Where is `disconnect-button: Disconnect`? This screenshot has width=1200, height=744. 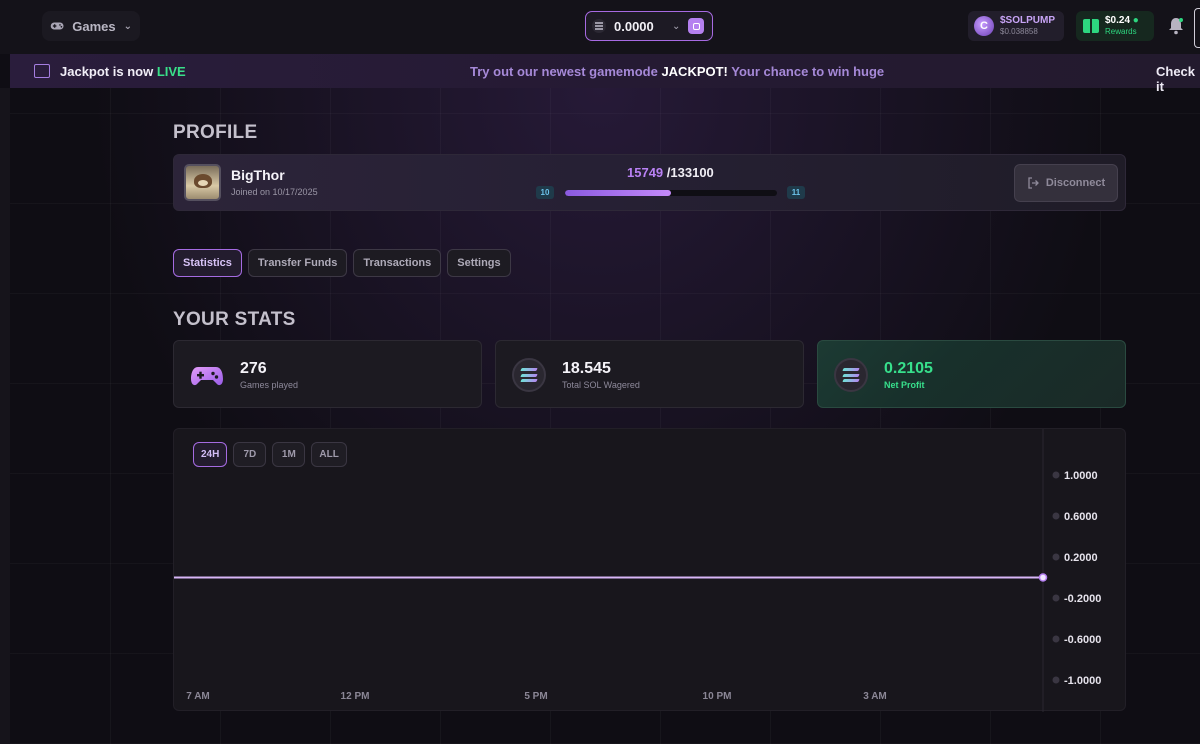
disconnect-button: Disconnect is located at coordinates (1066, 183).